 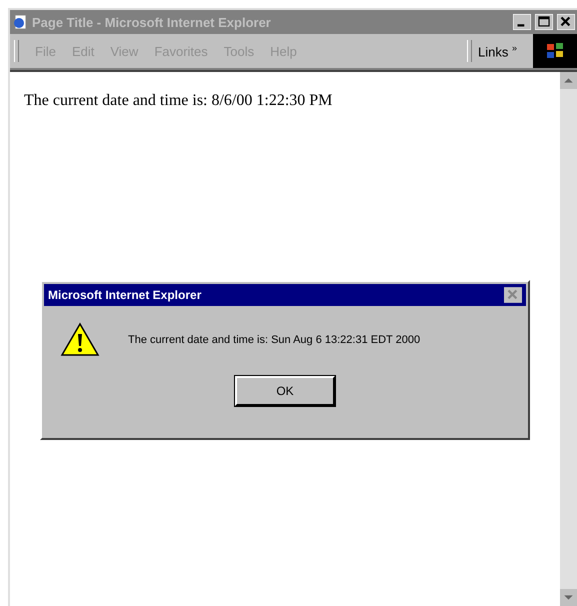 What do you see at coordinates (285, 391) in the screenshot?
I see `ok-button: OK` at bounding box center [285, 391].